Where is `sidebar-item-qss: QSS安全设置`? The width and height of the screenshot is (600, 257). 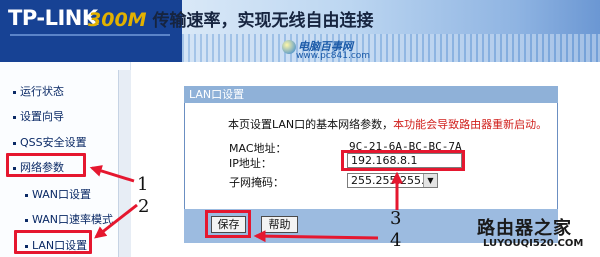 sidebar-item-qss: QSS安全设置 is located at coordinates (50, 142).